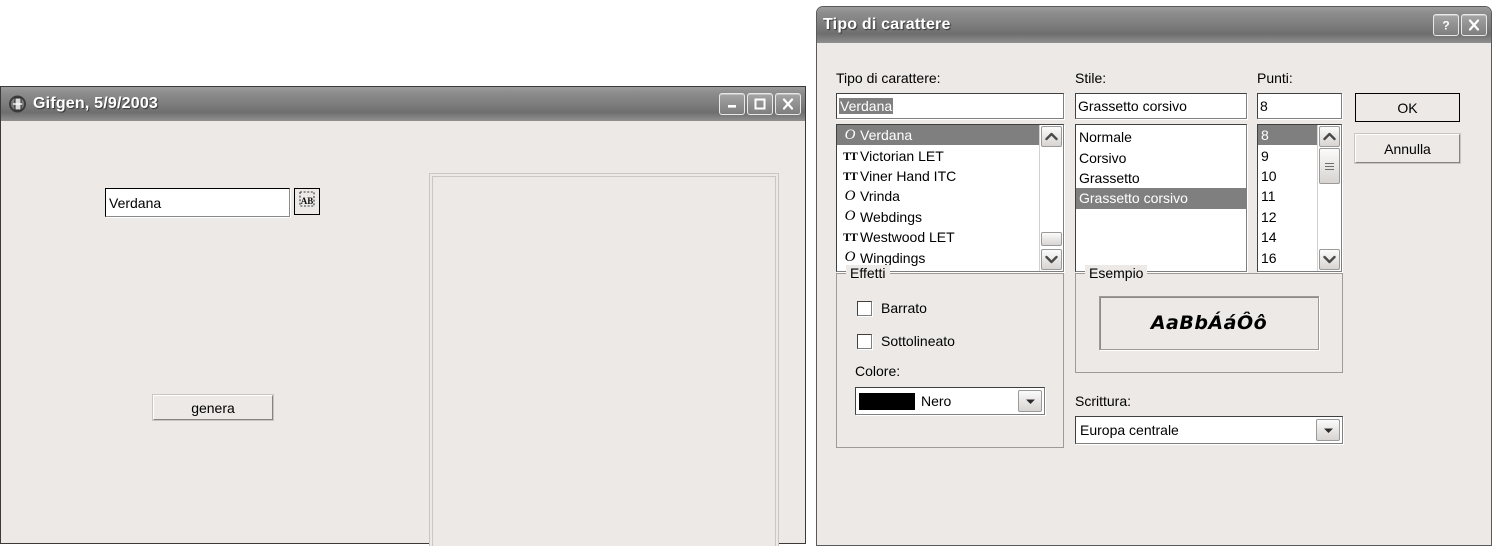 This screenshot has height=546, width=1492. What do you see at coordinates (17, 104) in the screenshot?
I see `font-app-icon` at bounding box center [17, 104].